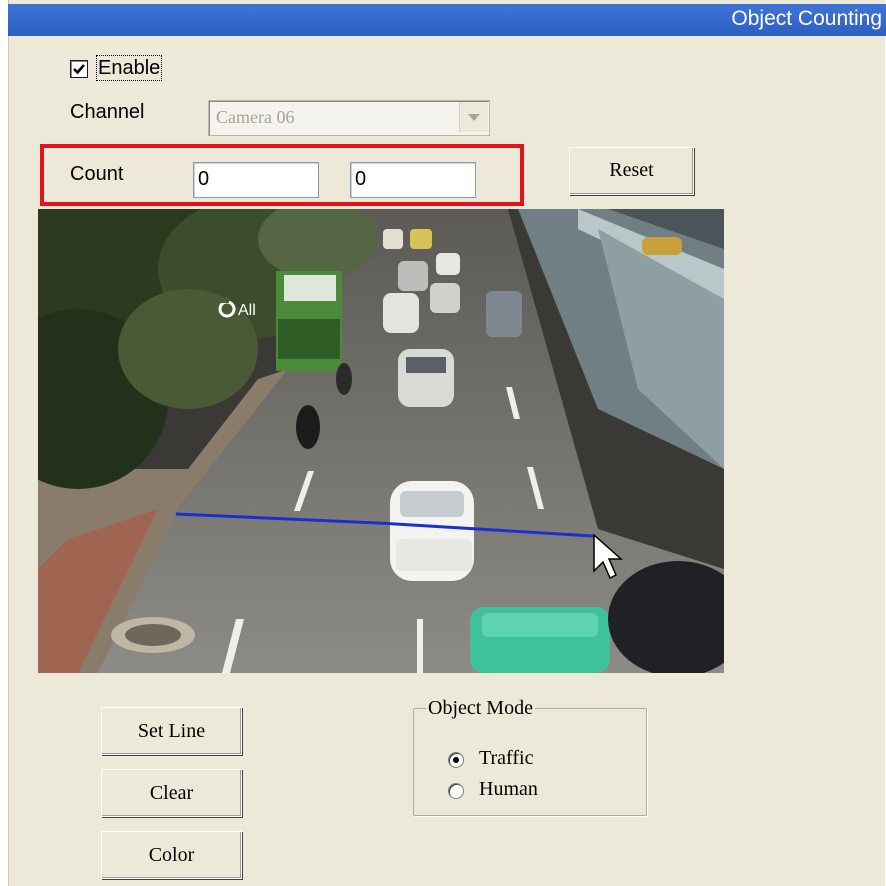 The image size is (886, 886). I want to click on human-radio, so click(456, 791).